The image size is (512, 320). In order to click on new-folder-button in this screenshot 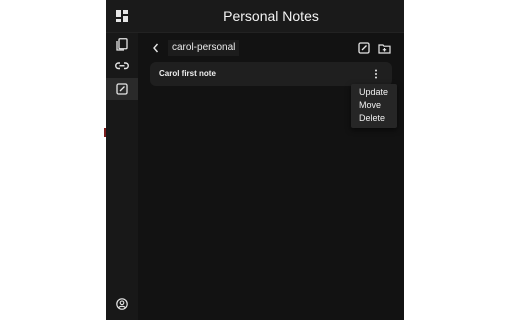, I will do `click(384, 48)`.